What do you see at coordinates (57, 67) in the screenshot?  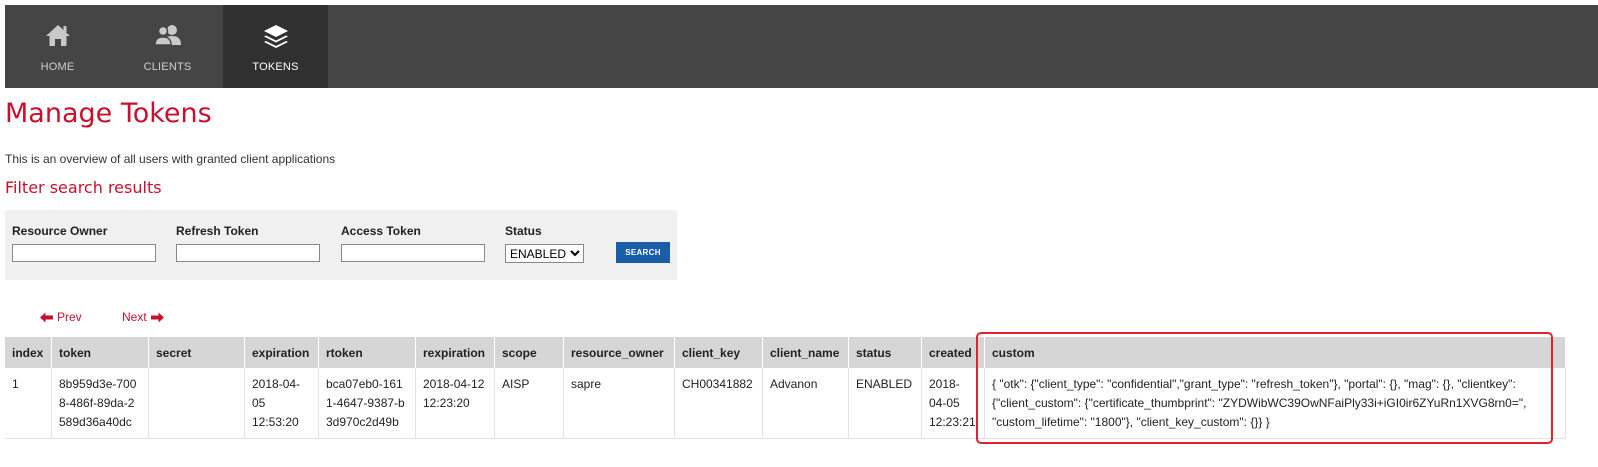 I see `nav-home-label: HOME` at bounding box center [57, 67].